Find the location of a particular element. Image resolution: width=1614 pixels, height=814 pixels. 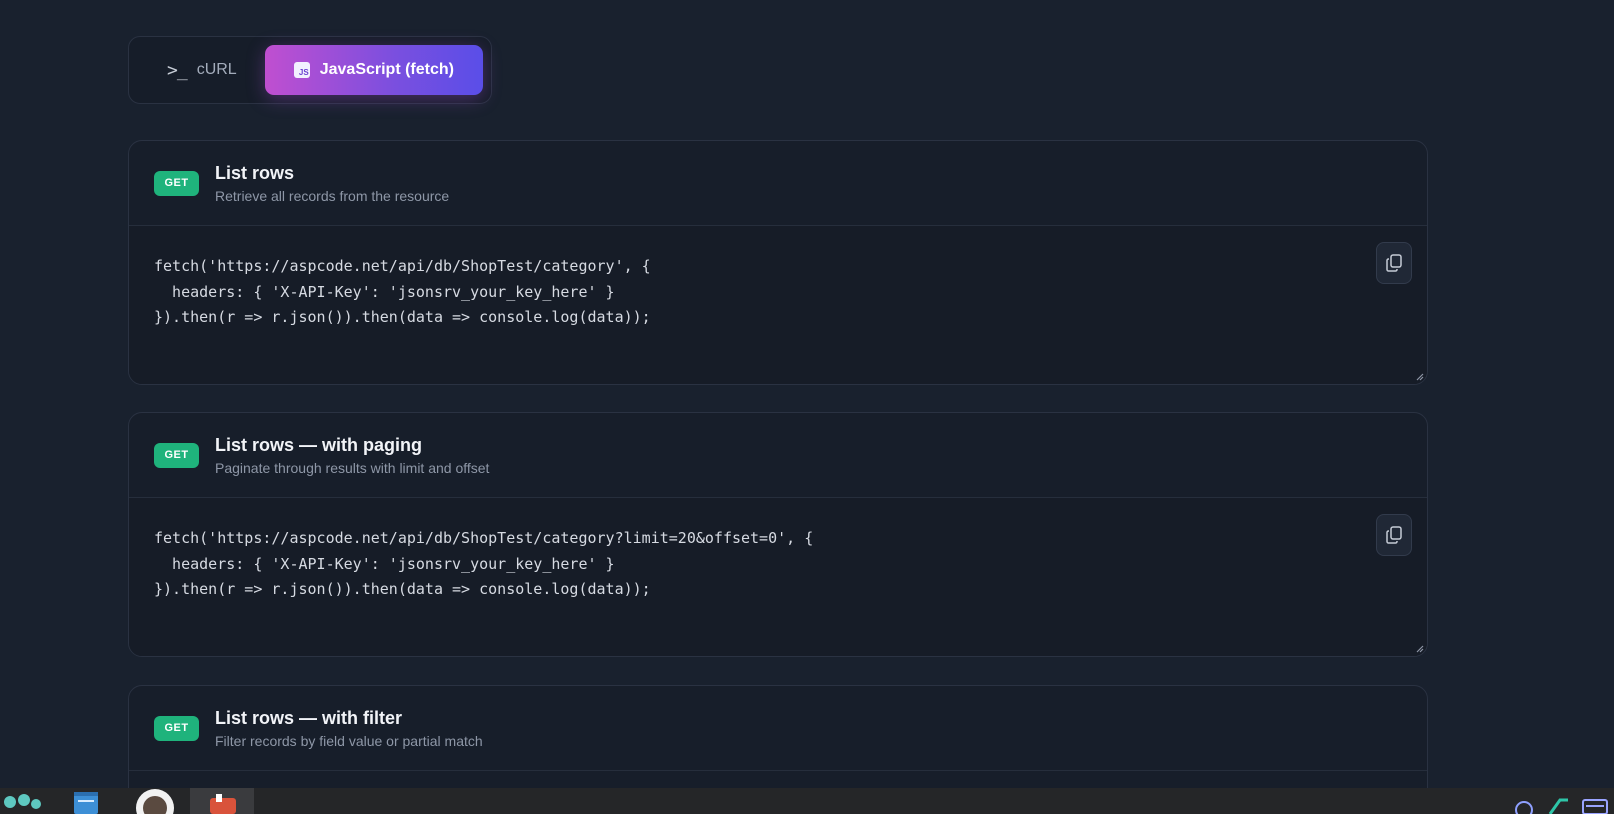

notification-icon is located at coordinates (1524, 801).